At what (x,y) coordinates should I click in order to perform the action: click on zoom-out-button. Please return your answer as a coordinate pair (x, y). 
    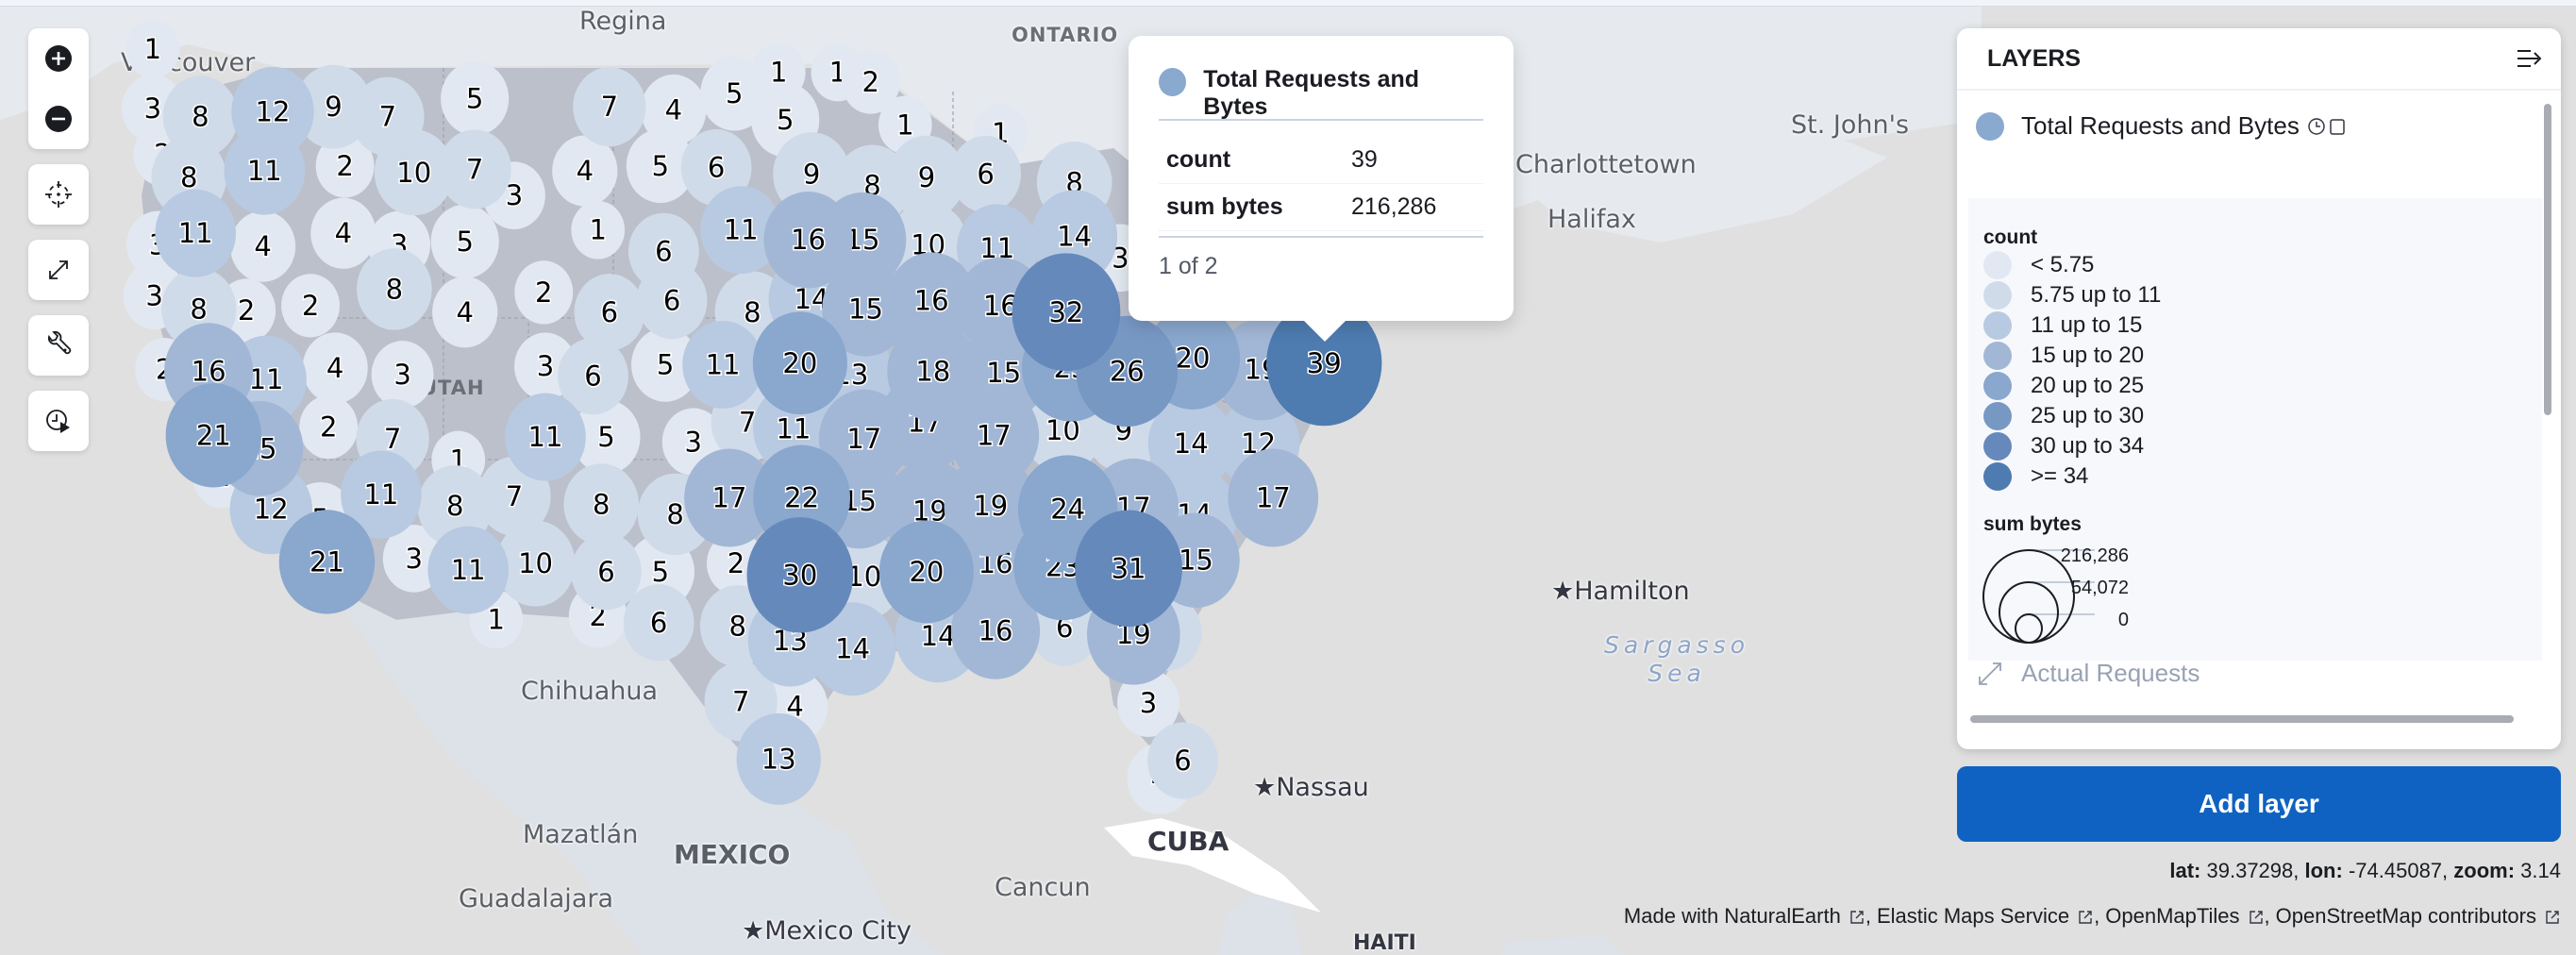
    Looking at the image, I should click on (58, 119).